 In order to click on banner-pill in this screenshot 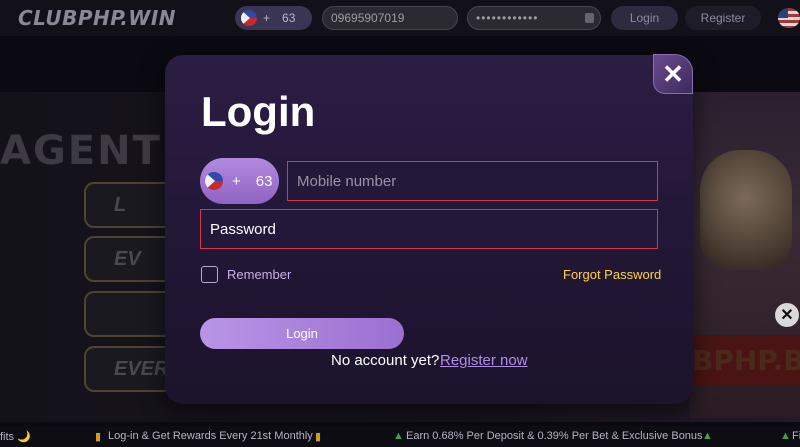, I will do `click(129, 314)`.